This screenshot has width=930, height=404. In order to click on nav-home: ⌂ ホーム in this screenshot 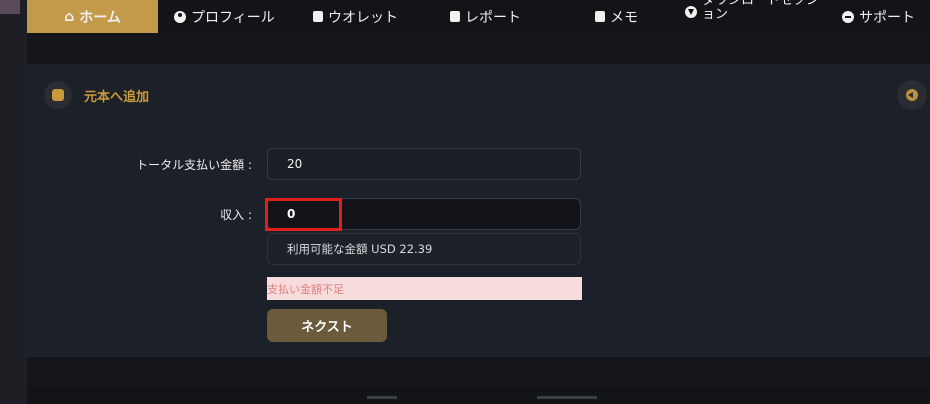, I will do `click(92, 16)`.